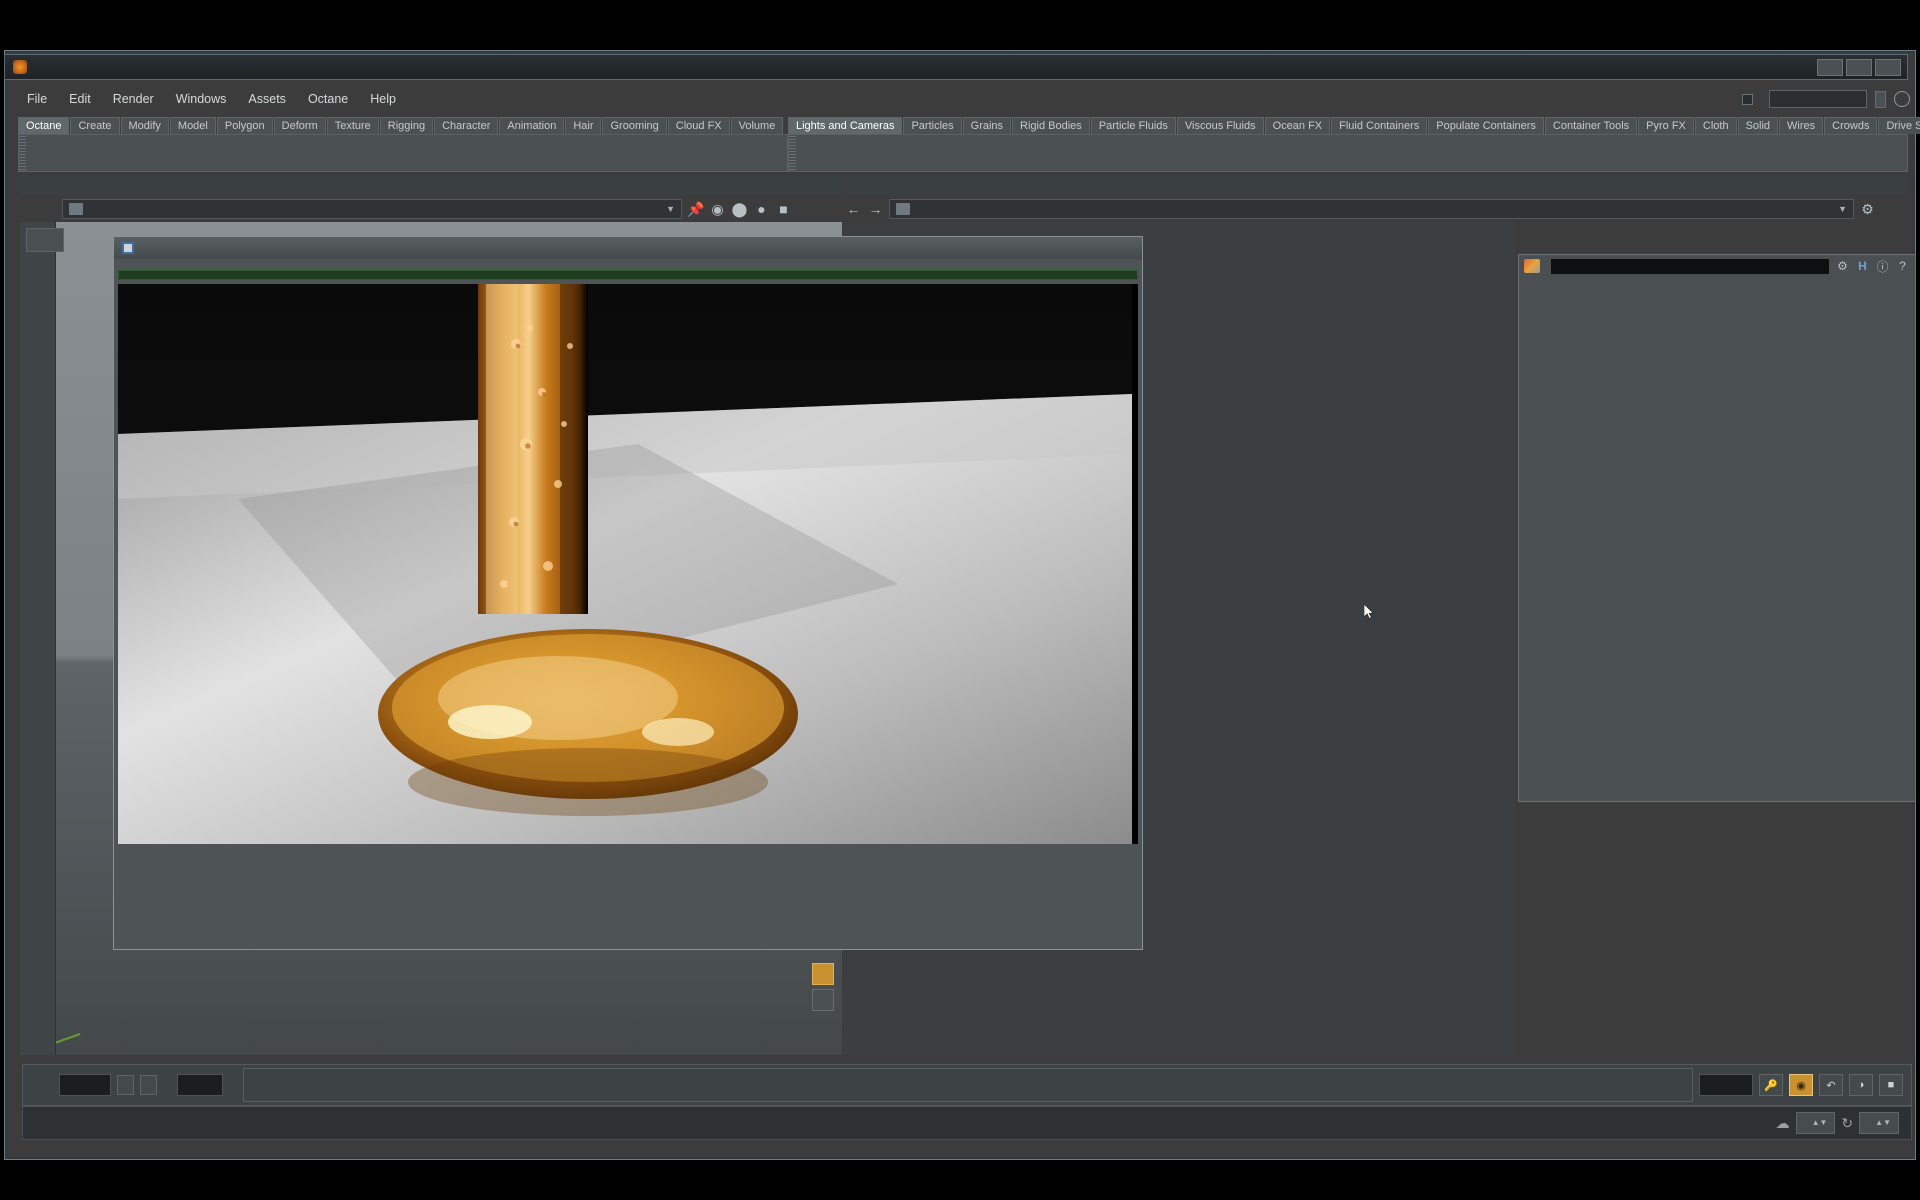 Image resolution: width=1920 pixels, height=1200 pixels. I want to click on left-path-field: ▼, so click(372, 209).